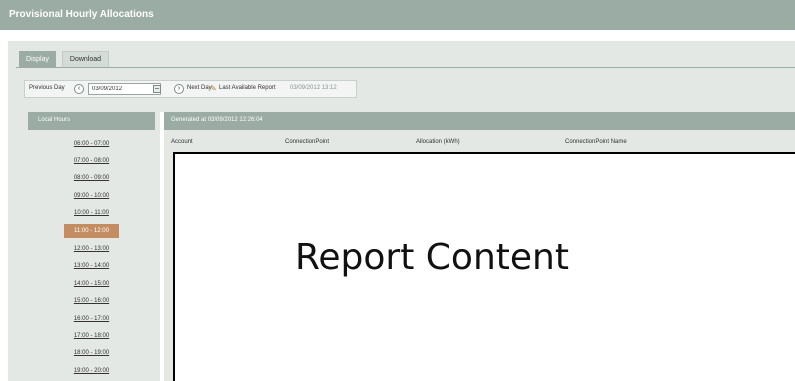 This screenshot has height=381, width=795. Describe the element at coordinates (91, 196) in the screenshot. I see `hour-link: 09:00 - 10:00` at that location.